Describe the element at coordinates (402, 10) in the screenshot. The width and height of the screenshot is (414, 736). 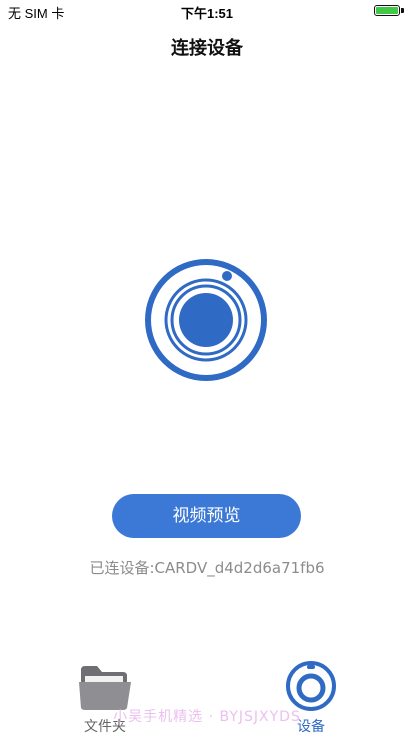
I see `battery-tip` at that location.